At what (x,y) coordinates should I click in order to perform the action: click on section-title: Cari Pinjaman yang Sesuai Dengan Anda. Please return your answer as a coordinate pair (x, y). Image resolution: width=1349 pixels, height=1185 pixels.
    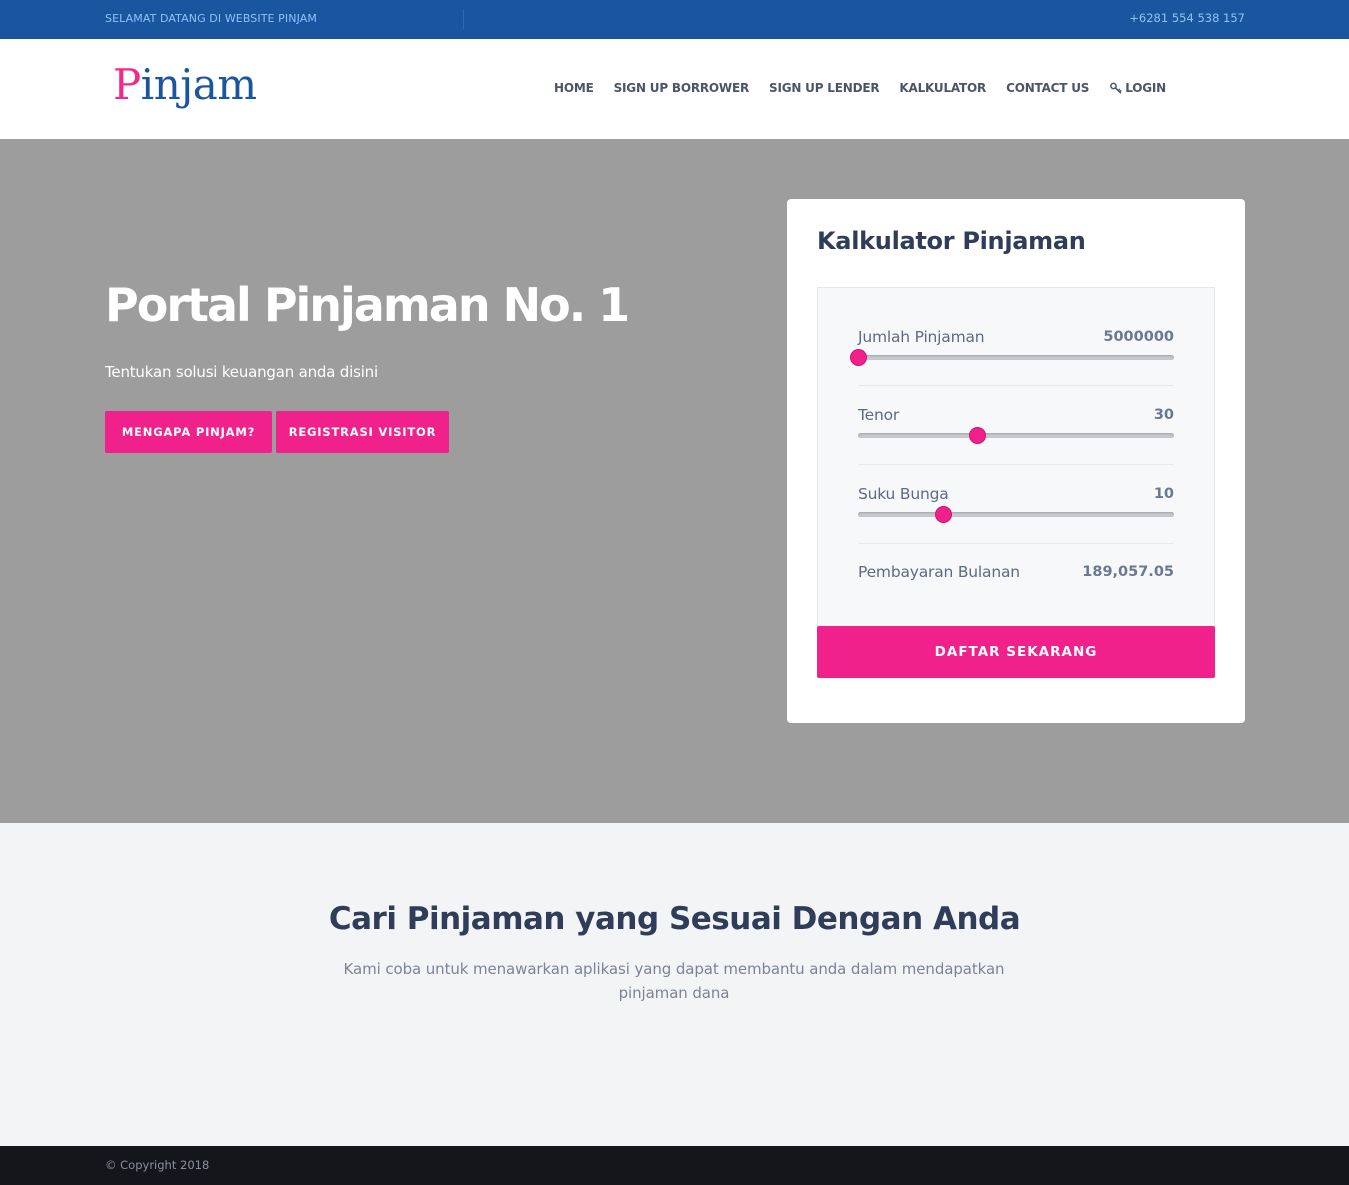
    Looking at the image, I should click on (674, 919).